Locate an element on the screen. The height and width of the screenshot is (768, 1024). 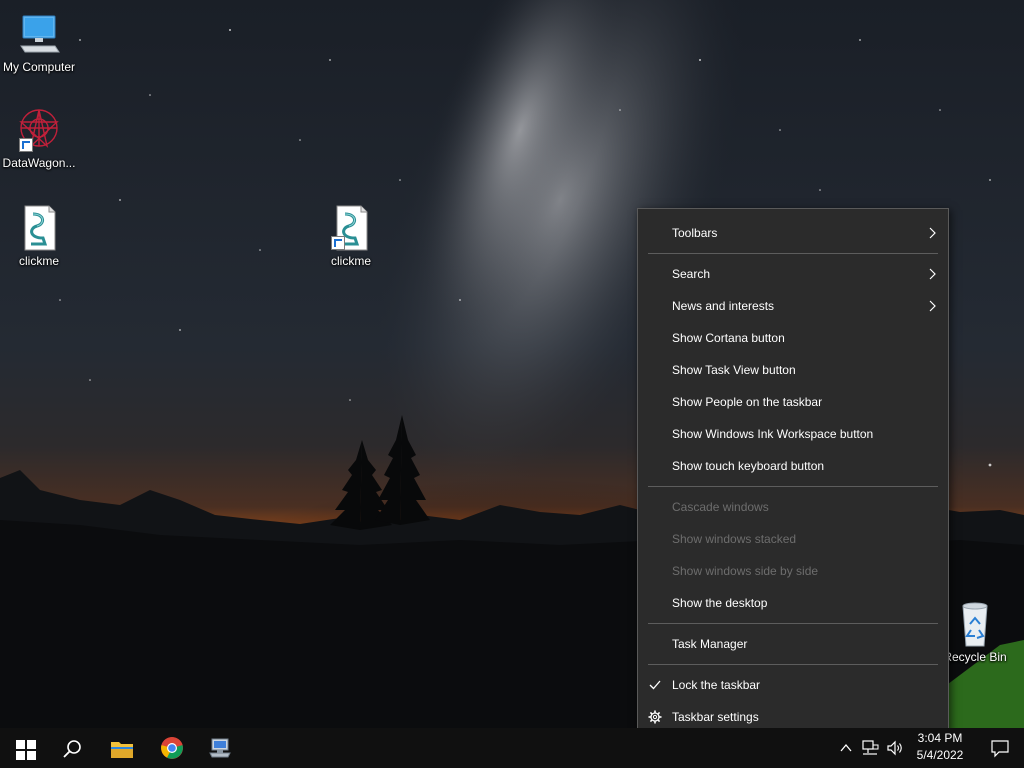
gear-icon is located at coordinates (655, 717).